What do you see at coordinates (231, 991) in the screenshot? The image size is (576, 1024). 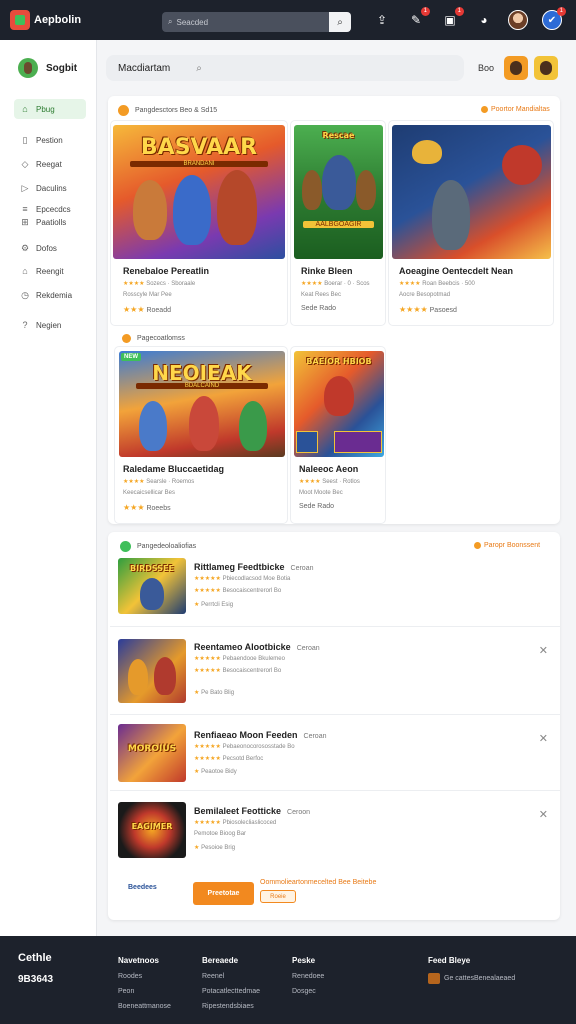 I see `footer-link: Potacatlecttedmae` at bounding box center [231, 991].